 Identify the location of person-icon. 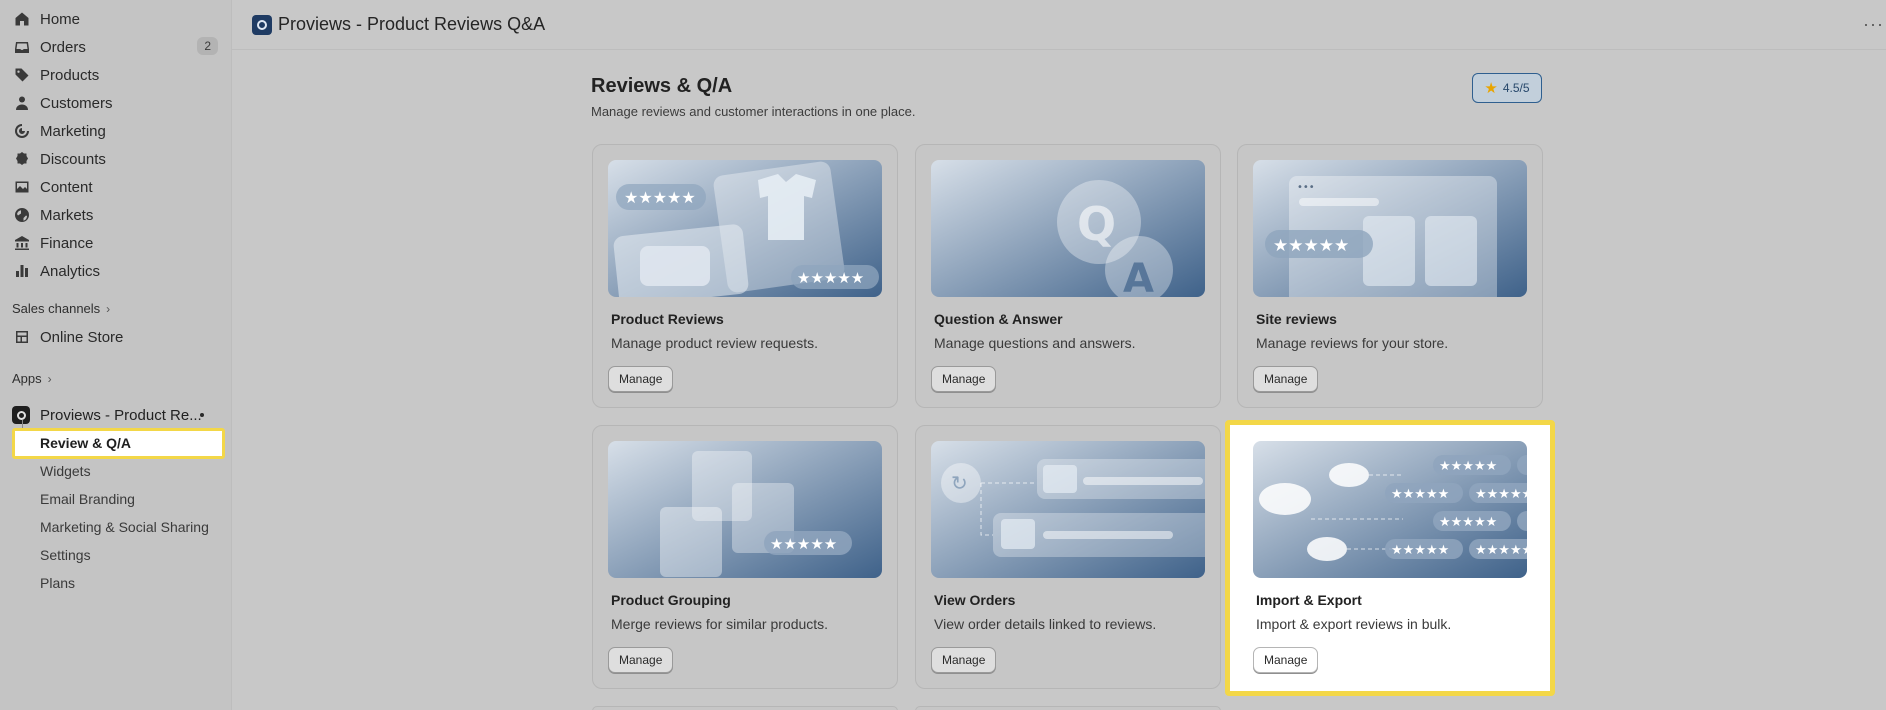
(22, 103).